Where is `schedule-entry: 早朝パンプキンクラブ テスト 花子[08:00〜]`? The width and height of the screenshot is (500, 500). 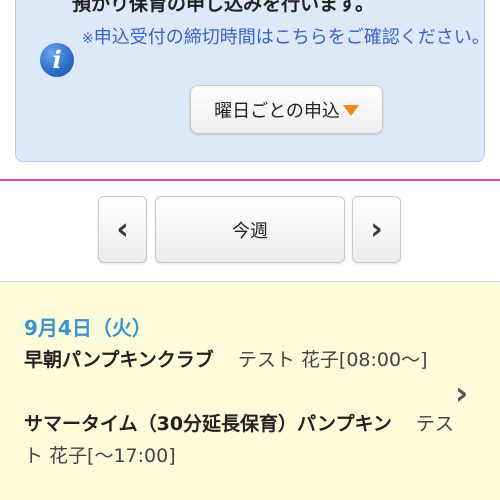
schedule-entry: 早朝パンプキンクラブ テスト 花子[08:00〜] is located at coordinates (239, 360).